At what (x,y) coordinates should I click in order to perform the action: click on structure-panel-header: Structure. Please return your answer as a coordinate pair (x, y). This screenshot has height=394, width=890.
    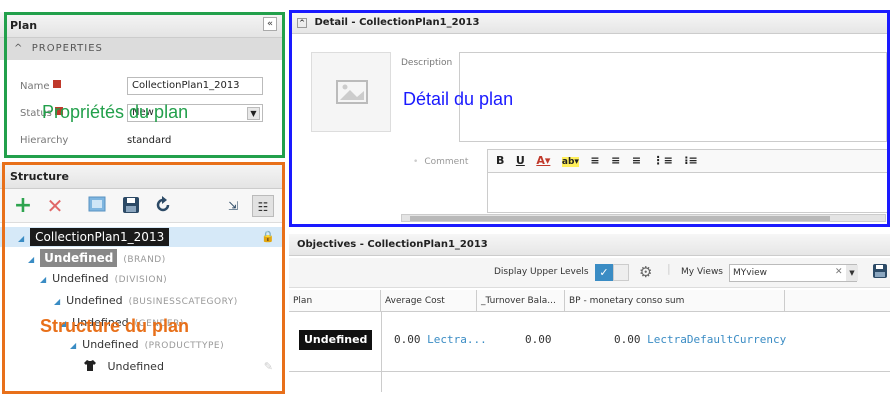
    Looking at the image, I should click on (142, 176).